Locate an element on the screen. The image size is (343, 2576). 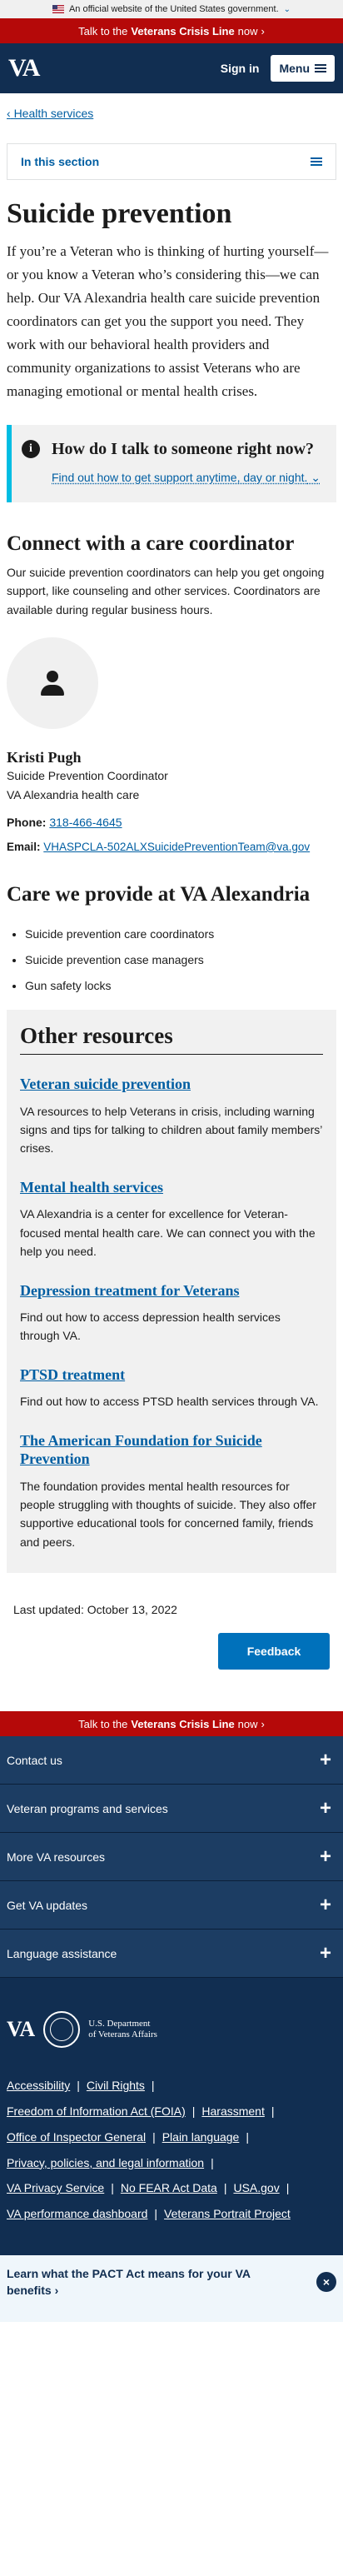
avatar is located at coordinates (52, 683).